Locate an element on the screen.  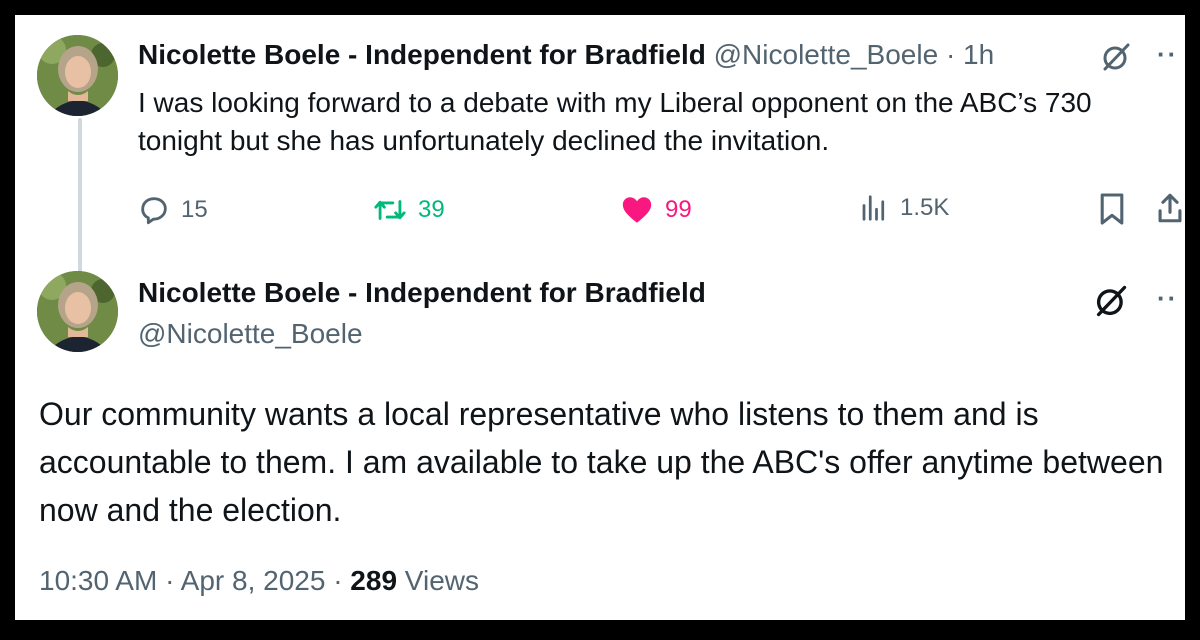
share-icon is located at coordinates (1170, 210).